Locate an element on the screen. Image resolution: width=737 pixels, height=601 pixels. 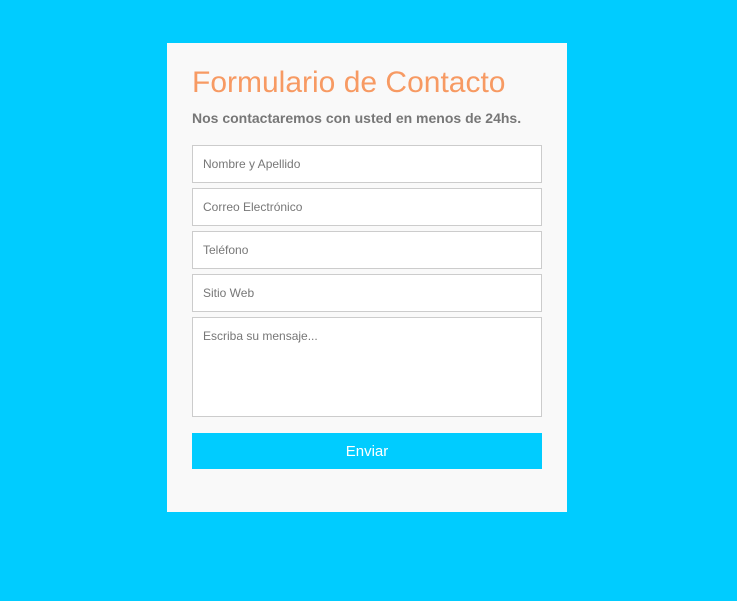
email-input is located at coordinates (367, 207).